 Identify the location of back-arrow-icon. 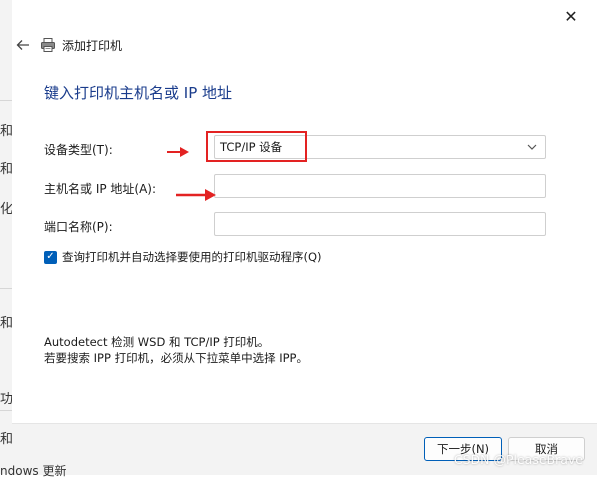
(22, 45).